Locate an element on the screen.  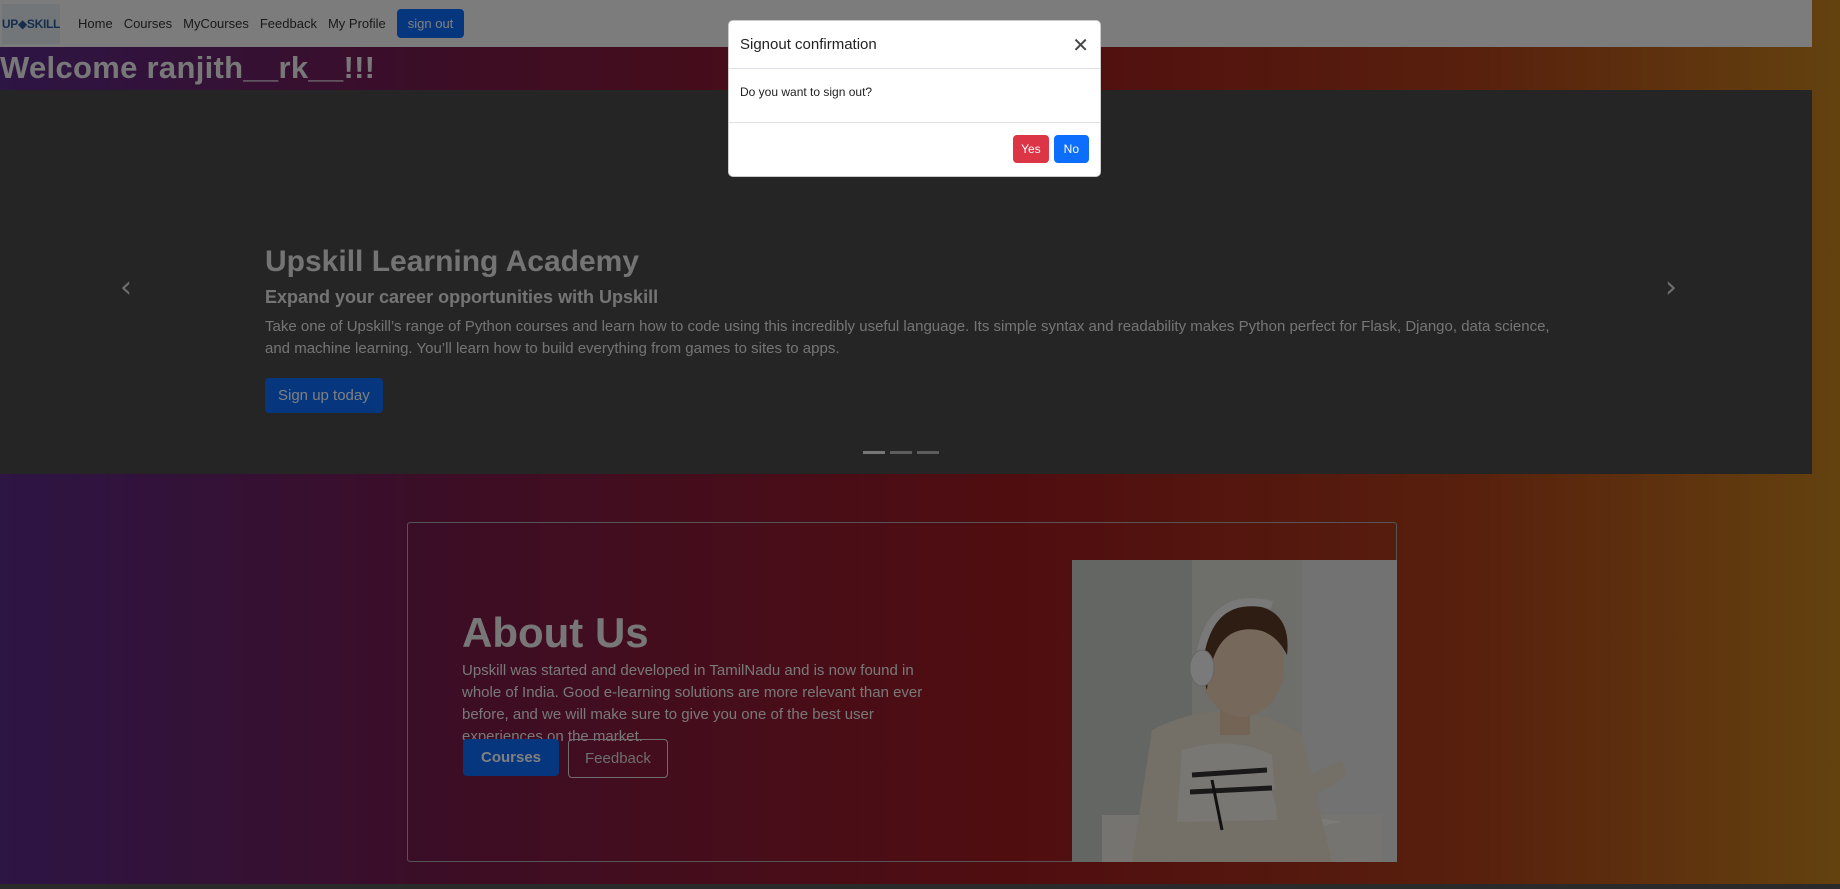
close-icon: ✕ is located at coordinates (1080, 45).